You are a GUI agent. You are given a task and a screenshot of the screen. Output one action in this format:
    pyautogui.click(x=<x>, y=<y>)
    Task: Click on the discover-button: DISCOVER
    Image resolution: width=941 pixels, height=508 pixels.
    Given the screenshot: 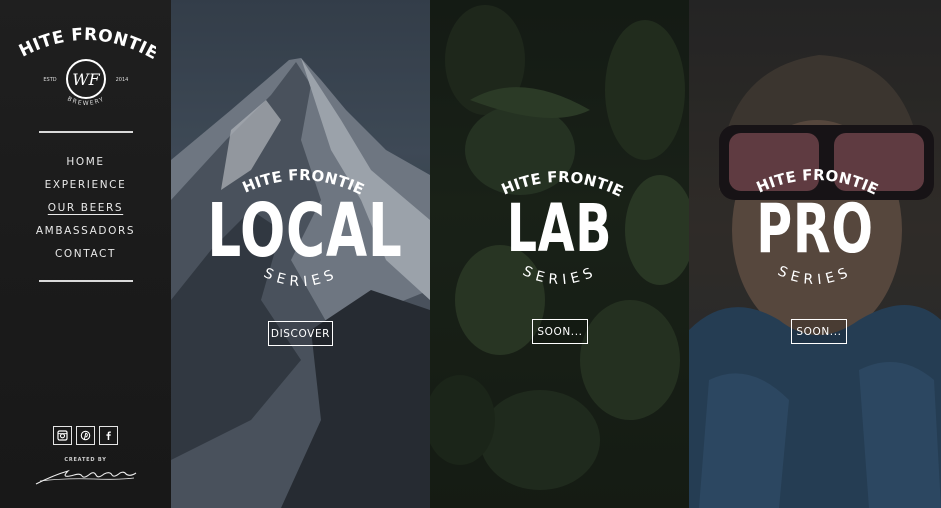 What is the action you would take?
    pyautogui.click(x=300, y=333)
    